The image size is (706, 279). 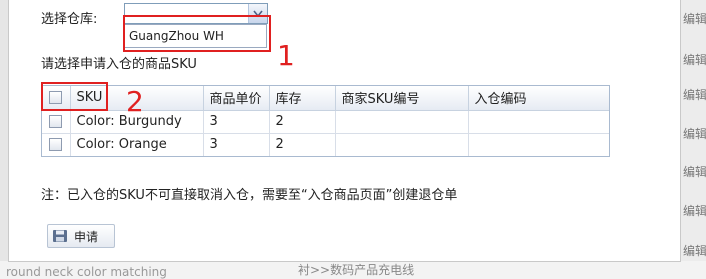 I want to click on sku-prompt: 请选择申请入仓的商品SKU, so click(x=119, y=64).